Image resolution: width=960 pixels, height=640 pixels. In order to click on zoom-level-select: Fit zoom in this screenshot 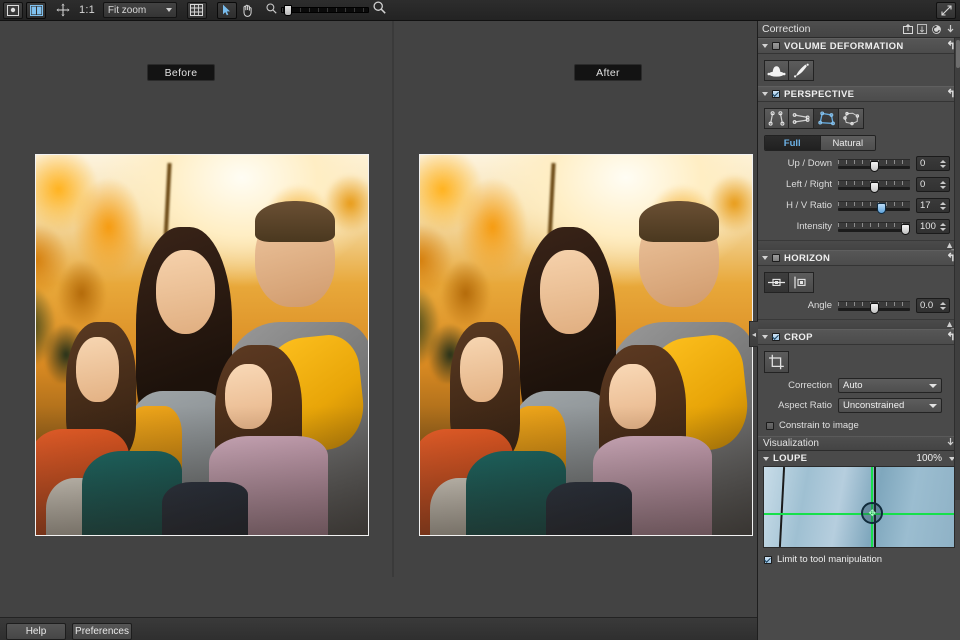, I will do `click(139, 10)`.